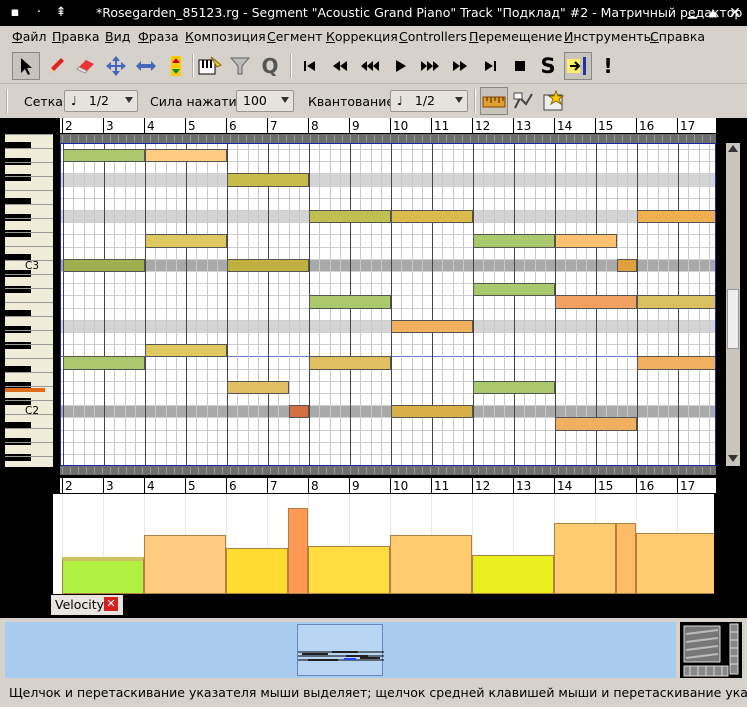 This screenshot has width=747, height=707. Describe the element at coordinates (460, 66) in the screenshot. I see `forward-button` at that location.